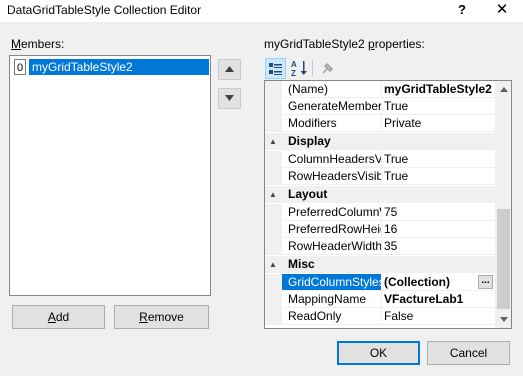 This screenshot has height=376, width=523. I want to click on remove-button: Remove, so click(161, 317).